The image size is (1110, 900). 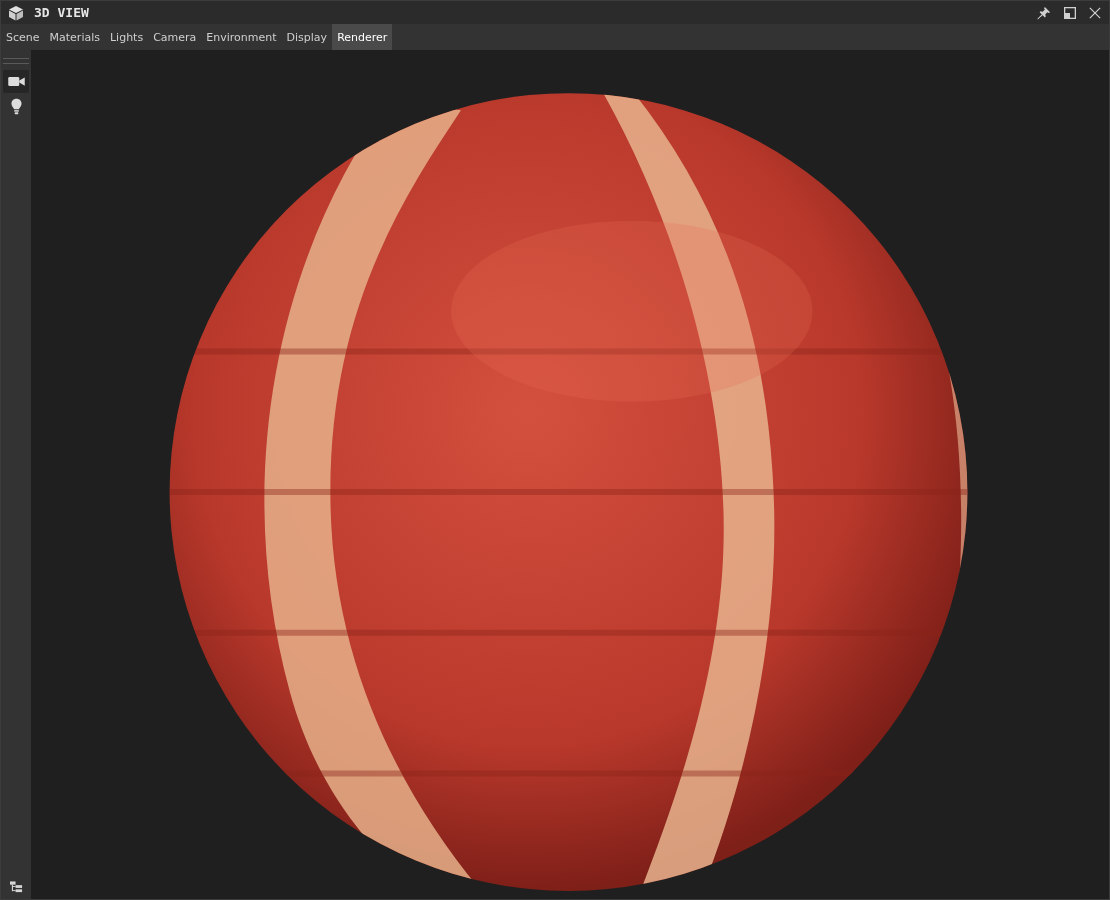 I want to click on hierarchy-icon, so click(x=16, y=887).